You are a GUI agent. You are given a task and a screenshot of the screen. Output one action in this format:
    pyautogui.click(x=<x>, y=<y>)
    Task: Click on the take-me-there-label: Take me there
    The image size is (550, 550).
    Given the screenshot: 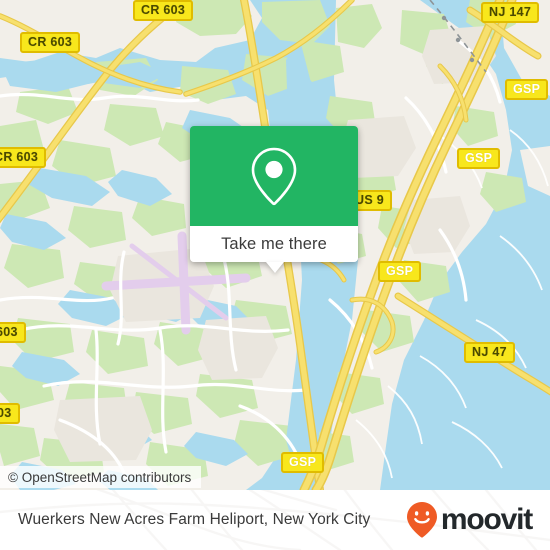 What is the action you would take?
    pyautogui.click(x=274, y=243)
    